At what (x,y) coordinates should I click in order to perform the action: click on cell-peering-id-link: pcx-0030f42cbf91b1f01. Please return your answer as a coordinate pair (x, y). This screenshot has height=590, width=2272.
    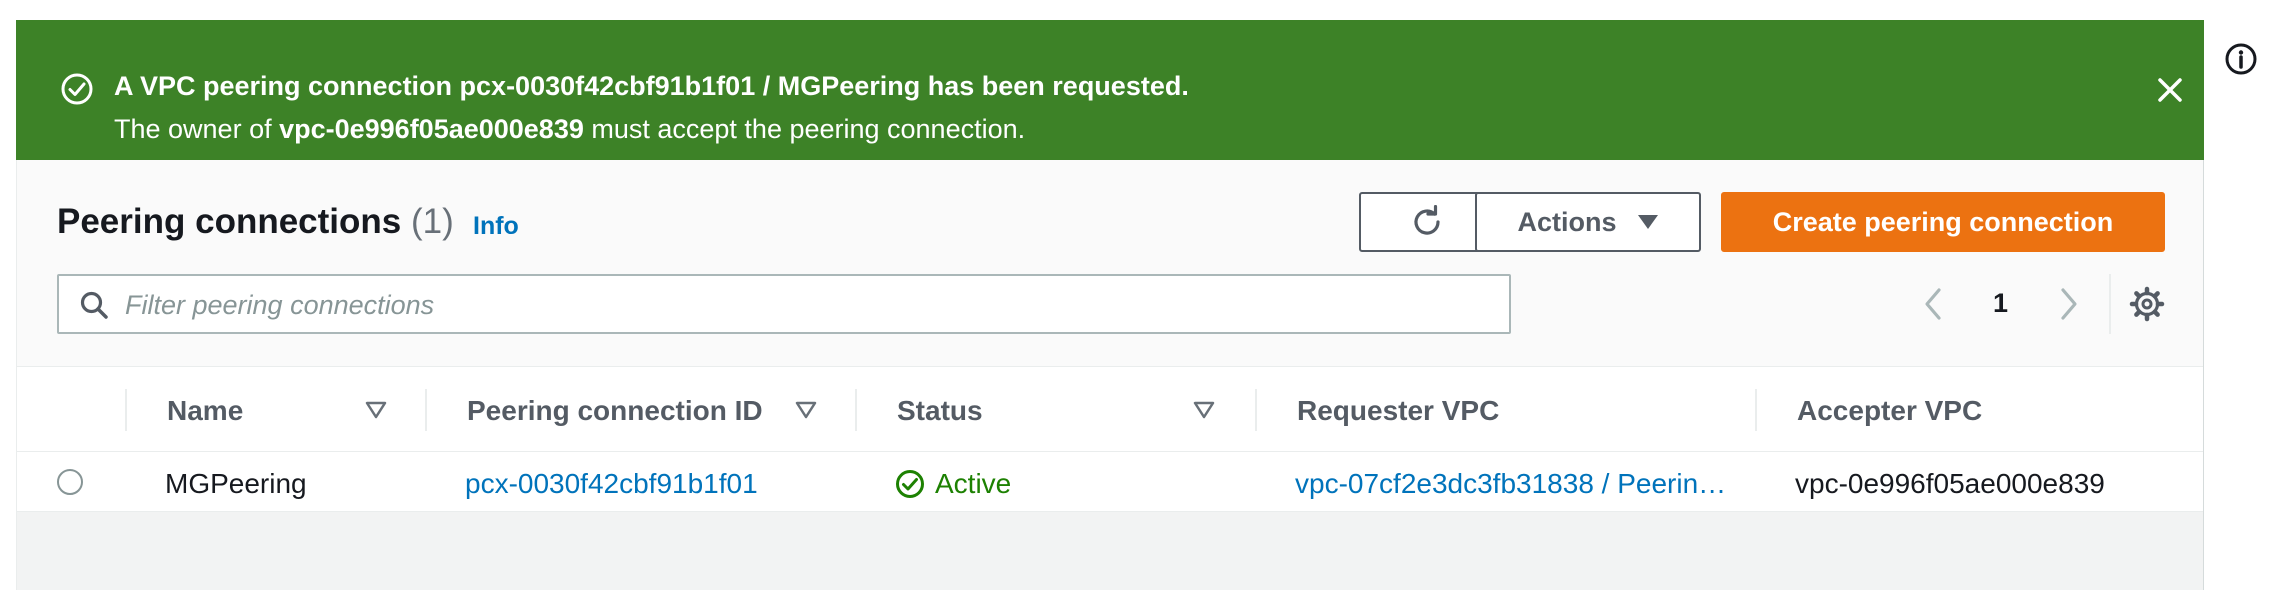
    Looking at the image, I should click on (611, 484).